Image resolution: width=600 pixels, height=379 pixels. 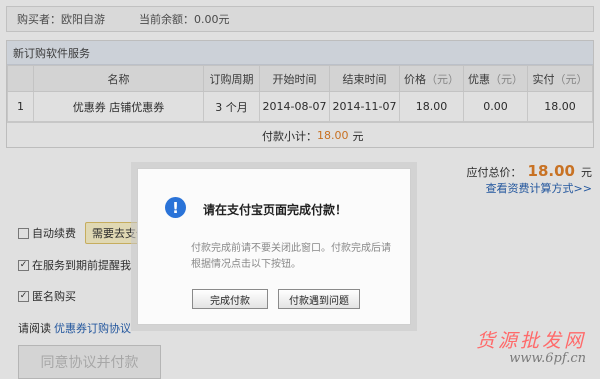 I want to click on dialog-message: 付款完成前请不要关闭此窗口。付款完成后请根据情况点击以下按钮。, so click(x=291, y=256).